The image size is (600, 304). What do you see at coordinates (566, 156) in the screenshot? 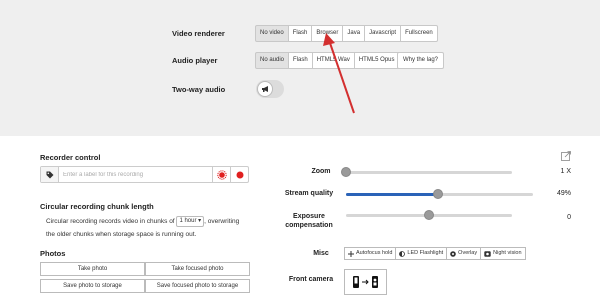
I see `external-link-icon` at bounding box center [566, 156].